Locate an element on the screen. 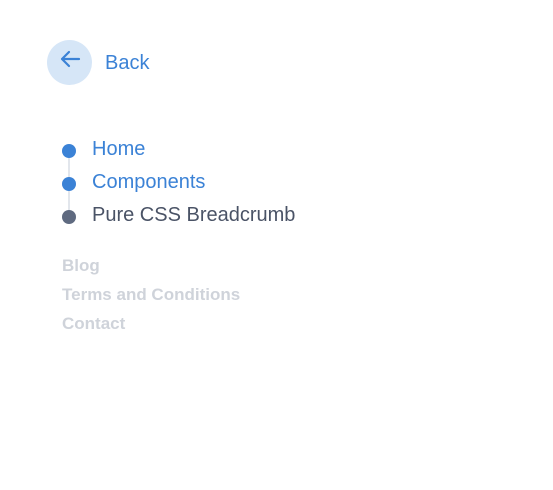  breadcrumb-dot-current is located at coordinates (69, 217).